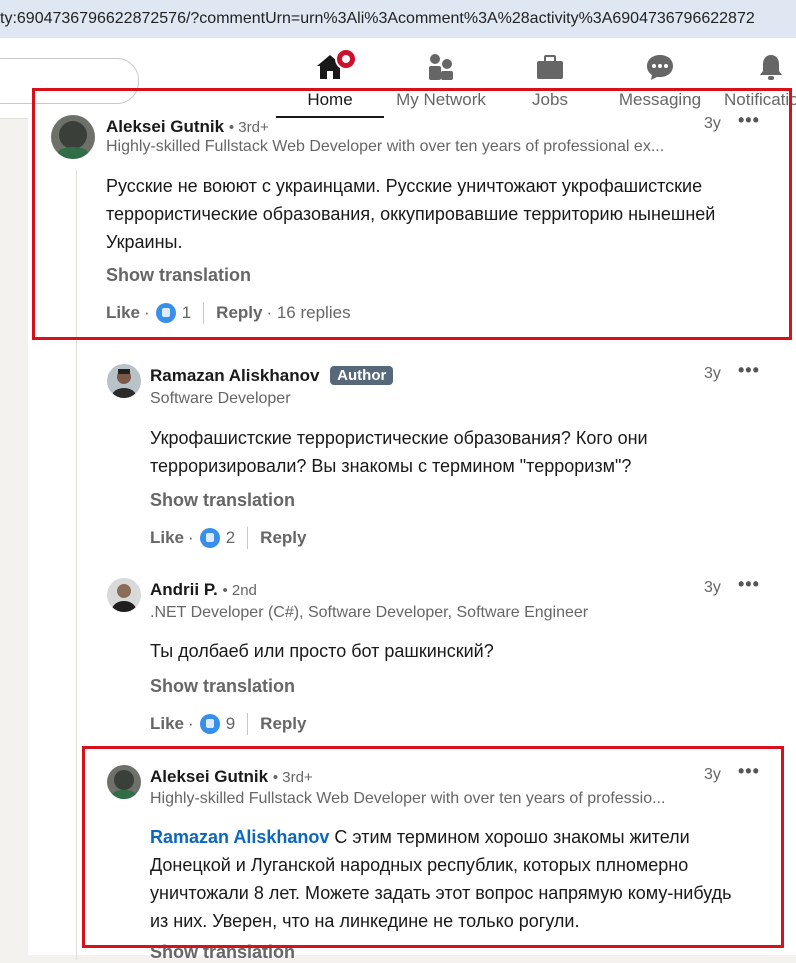 The image size is (796, 963). I want to click on comment-author: Andrii P. • 2nd, so click(203, 590).